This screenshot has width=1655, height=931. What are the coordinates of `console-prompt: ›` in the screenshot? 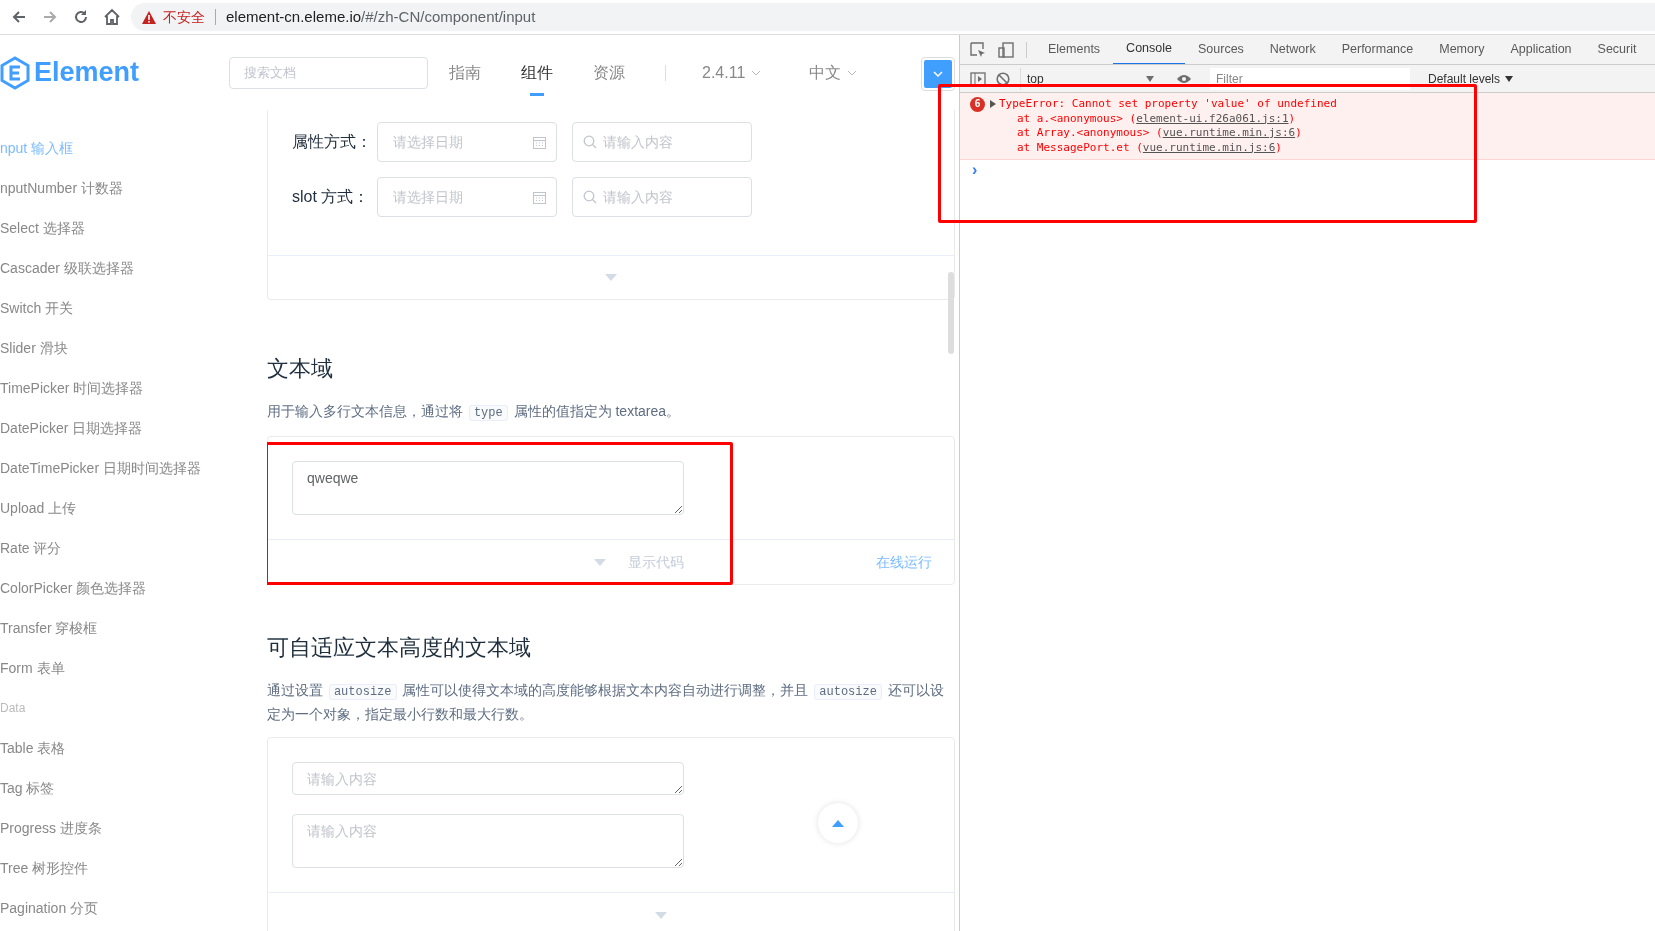 It's located at (975, 170).